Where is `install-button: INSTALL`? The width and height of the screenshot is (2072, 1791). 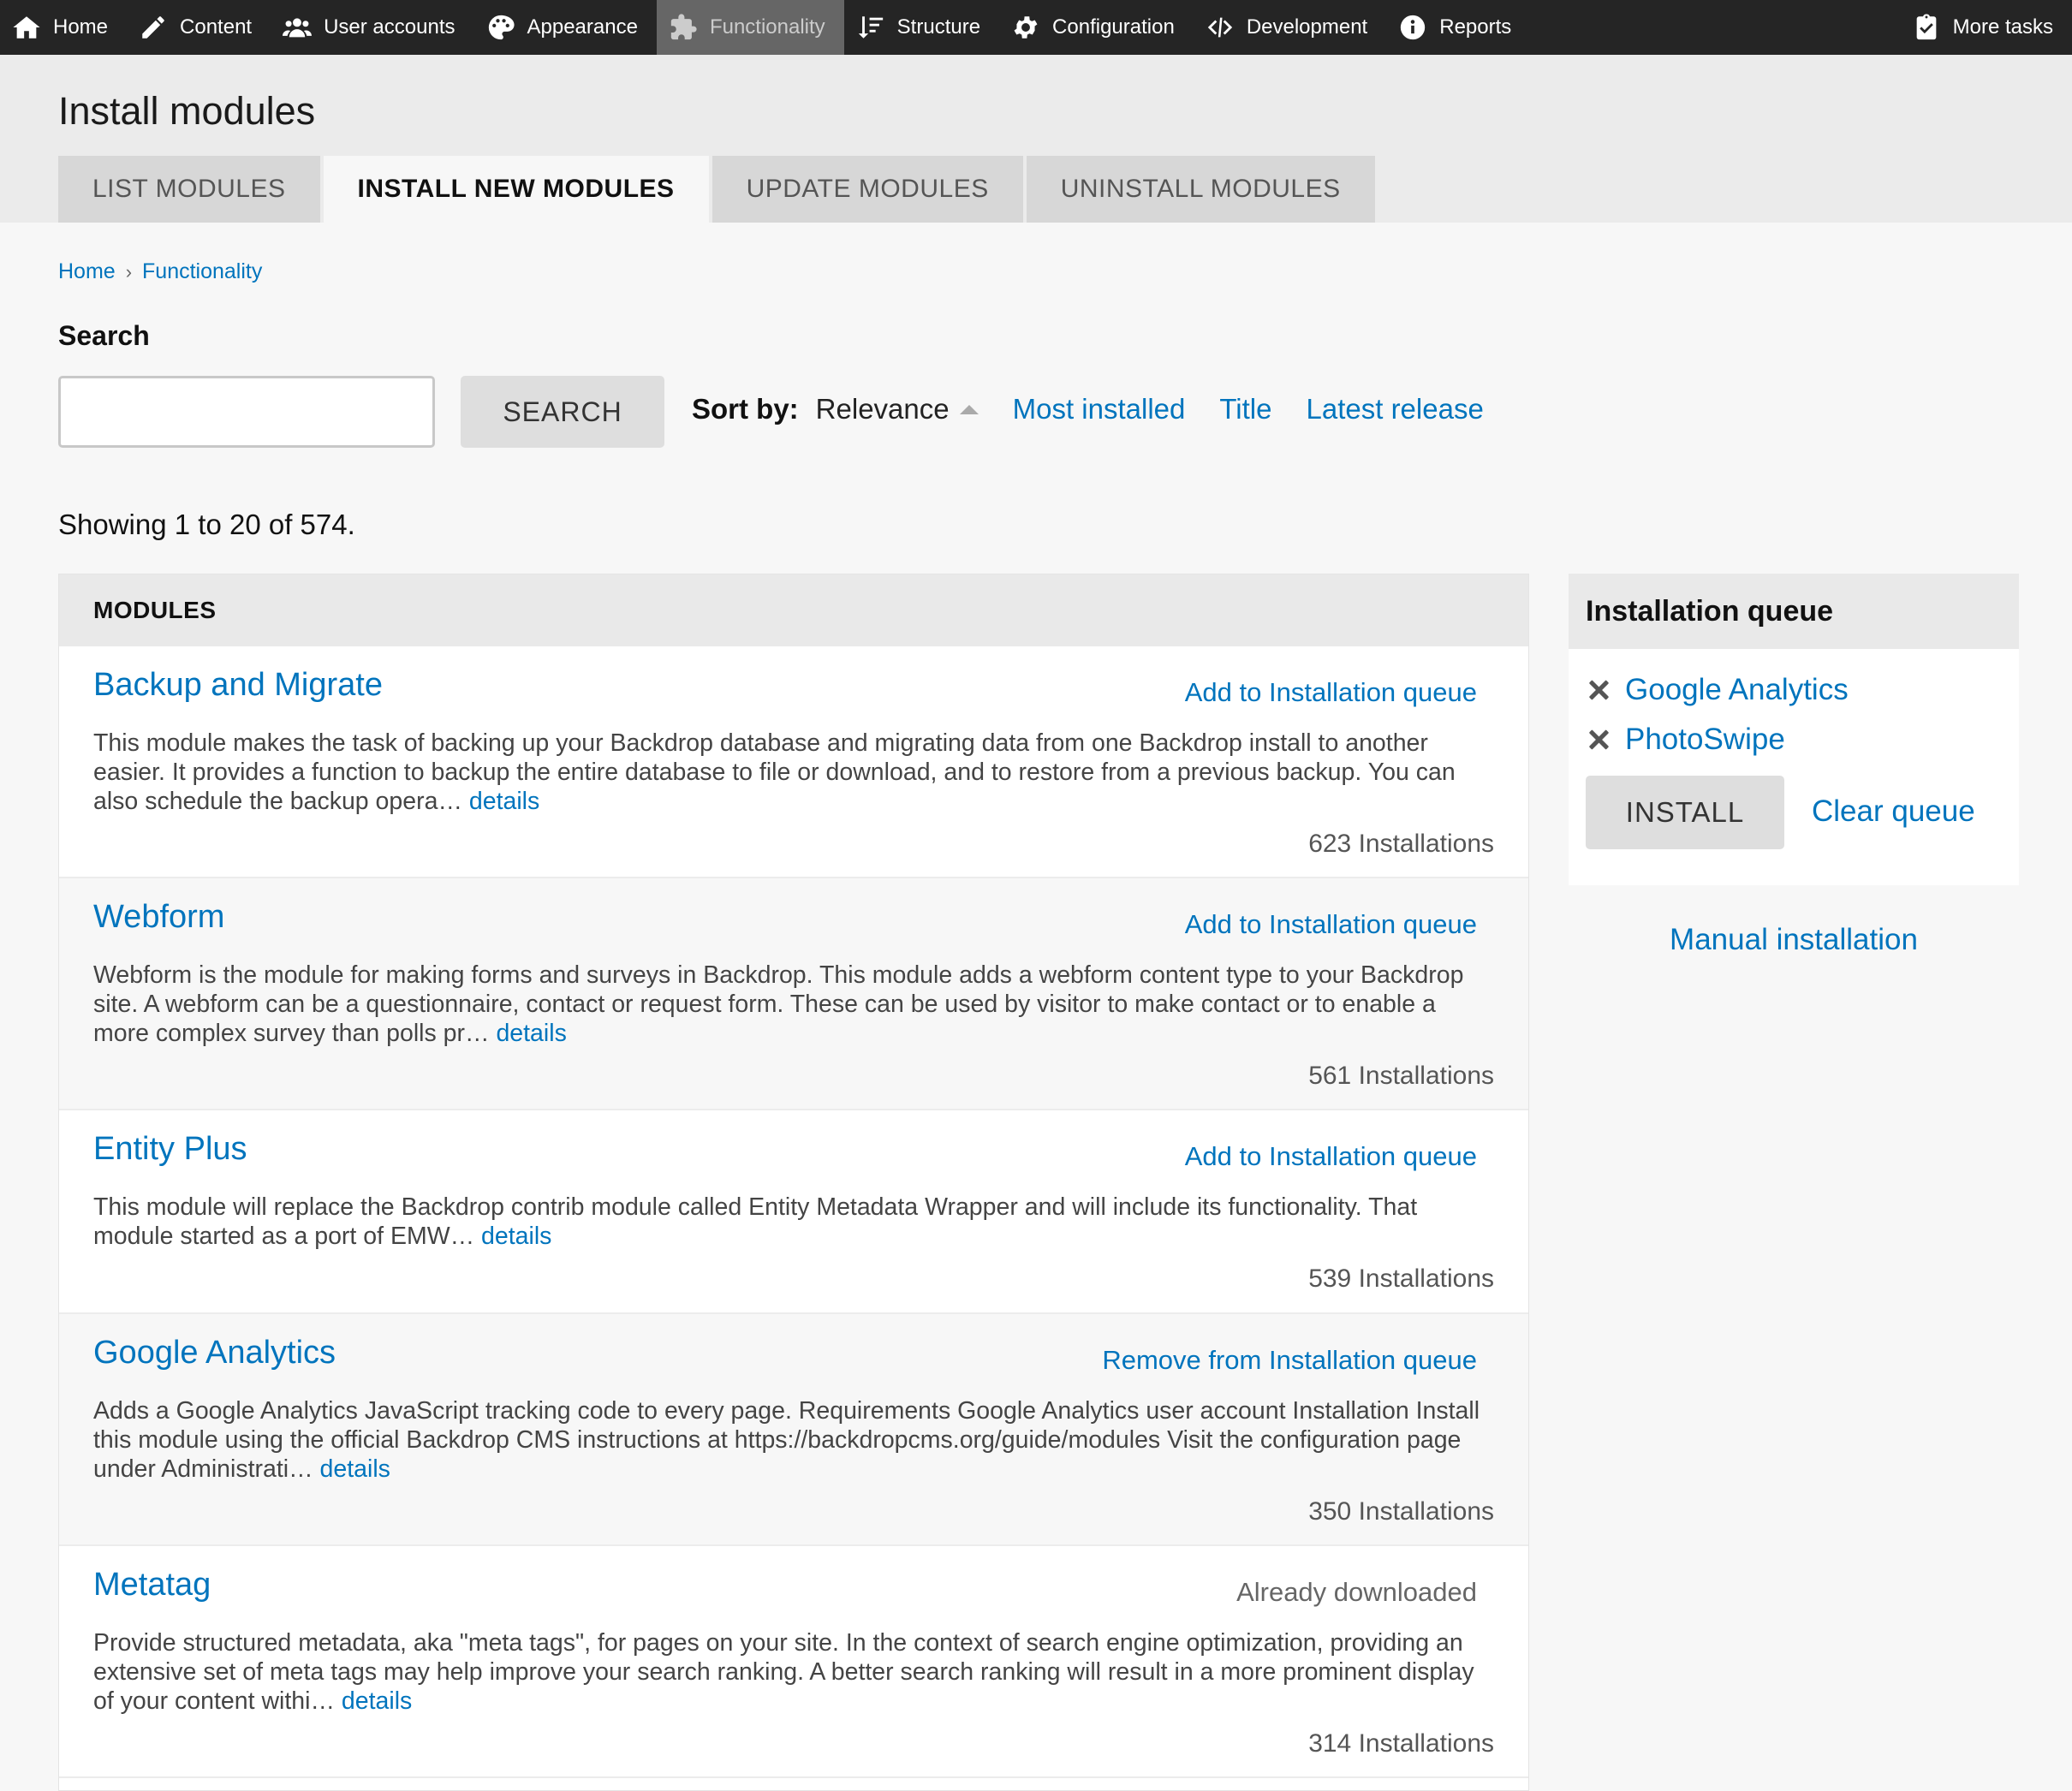 install-button: INSTALL is located at coordinates (1685, 812).